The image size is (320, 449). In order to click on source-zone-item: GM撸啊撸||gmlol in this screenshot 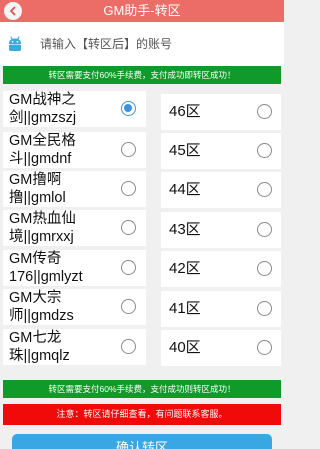, I will do `click(74, 189)`.